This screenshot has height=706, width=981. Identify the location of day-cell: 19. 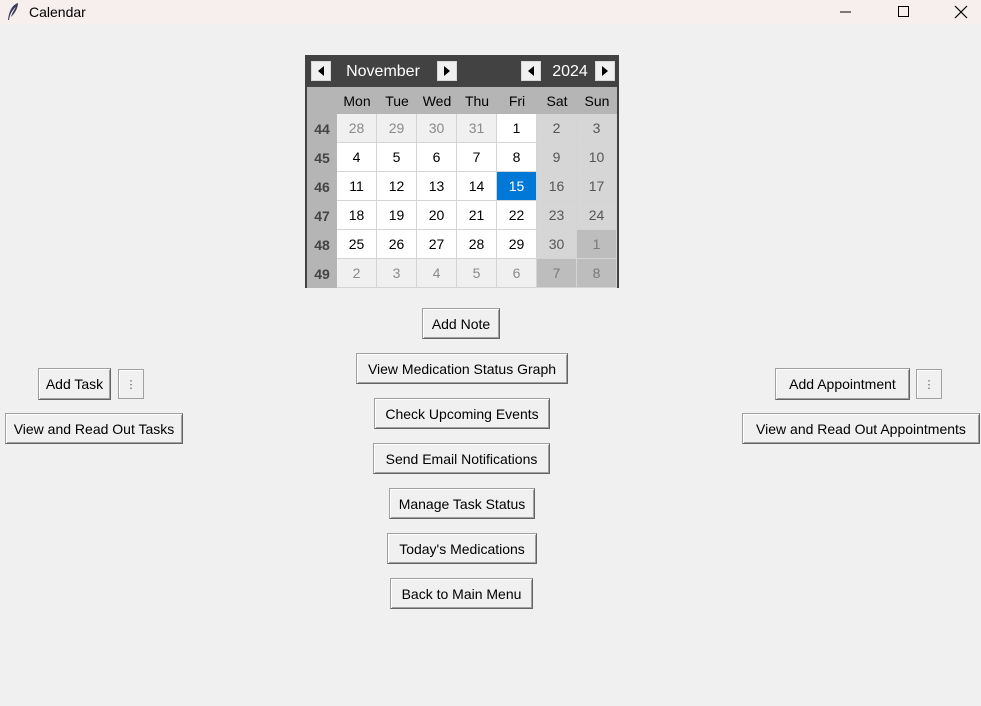
(397, 215).